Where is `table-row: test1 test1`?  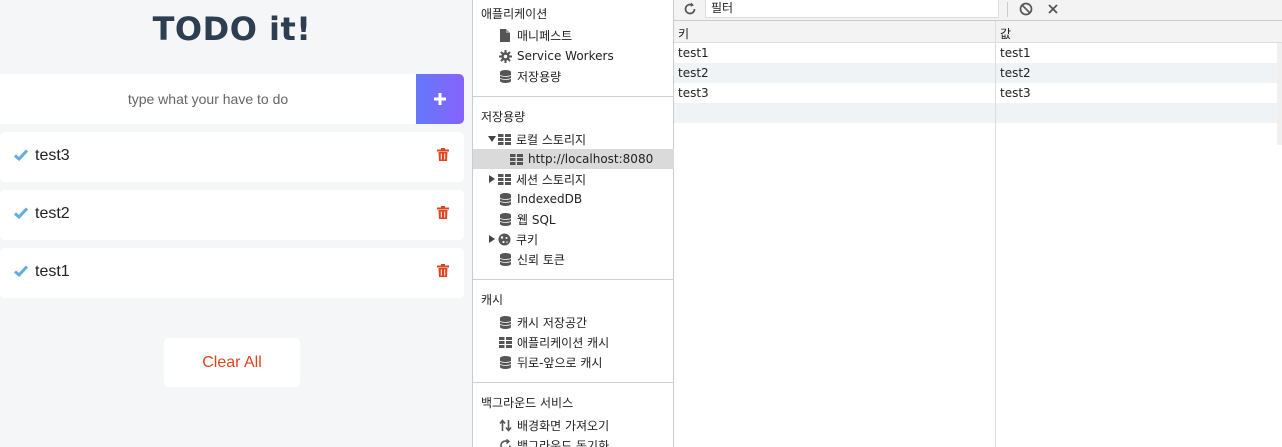 table-row: test1 test1 is located at coordinates (978, 53).